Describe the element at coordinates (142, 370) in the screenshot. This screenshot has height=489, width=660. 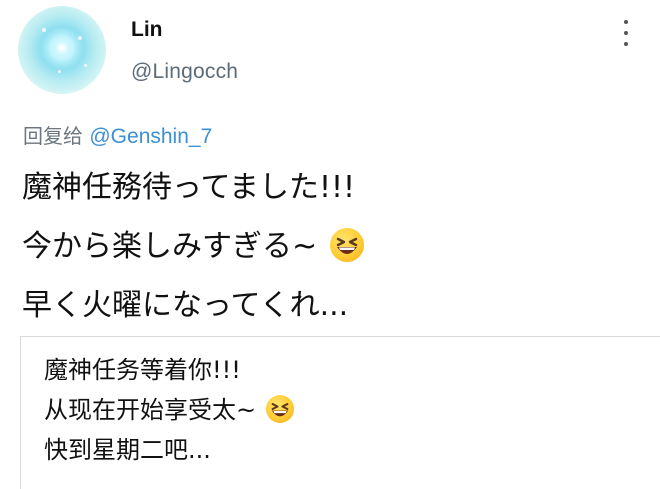
I see `translation-line: 魔神任务等着你!!!` at that location.